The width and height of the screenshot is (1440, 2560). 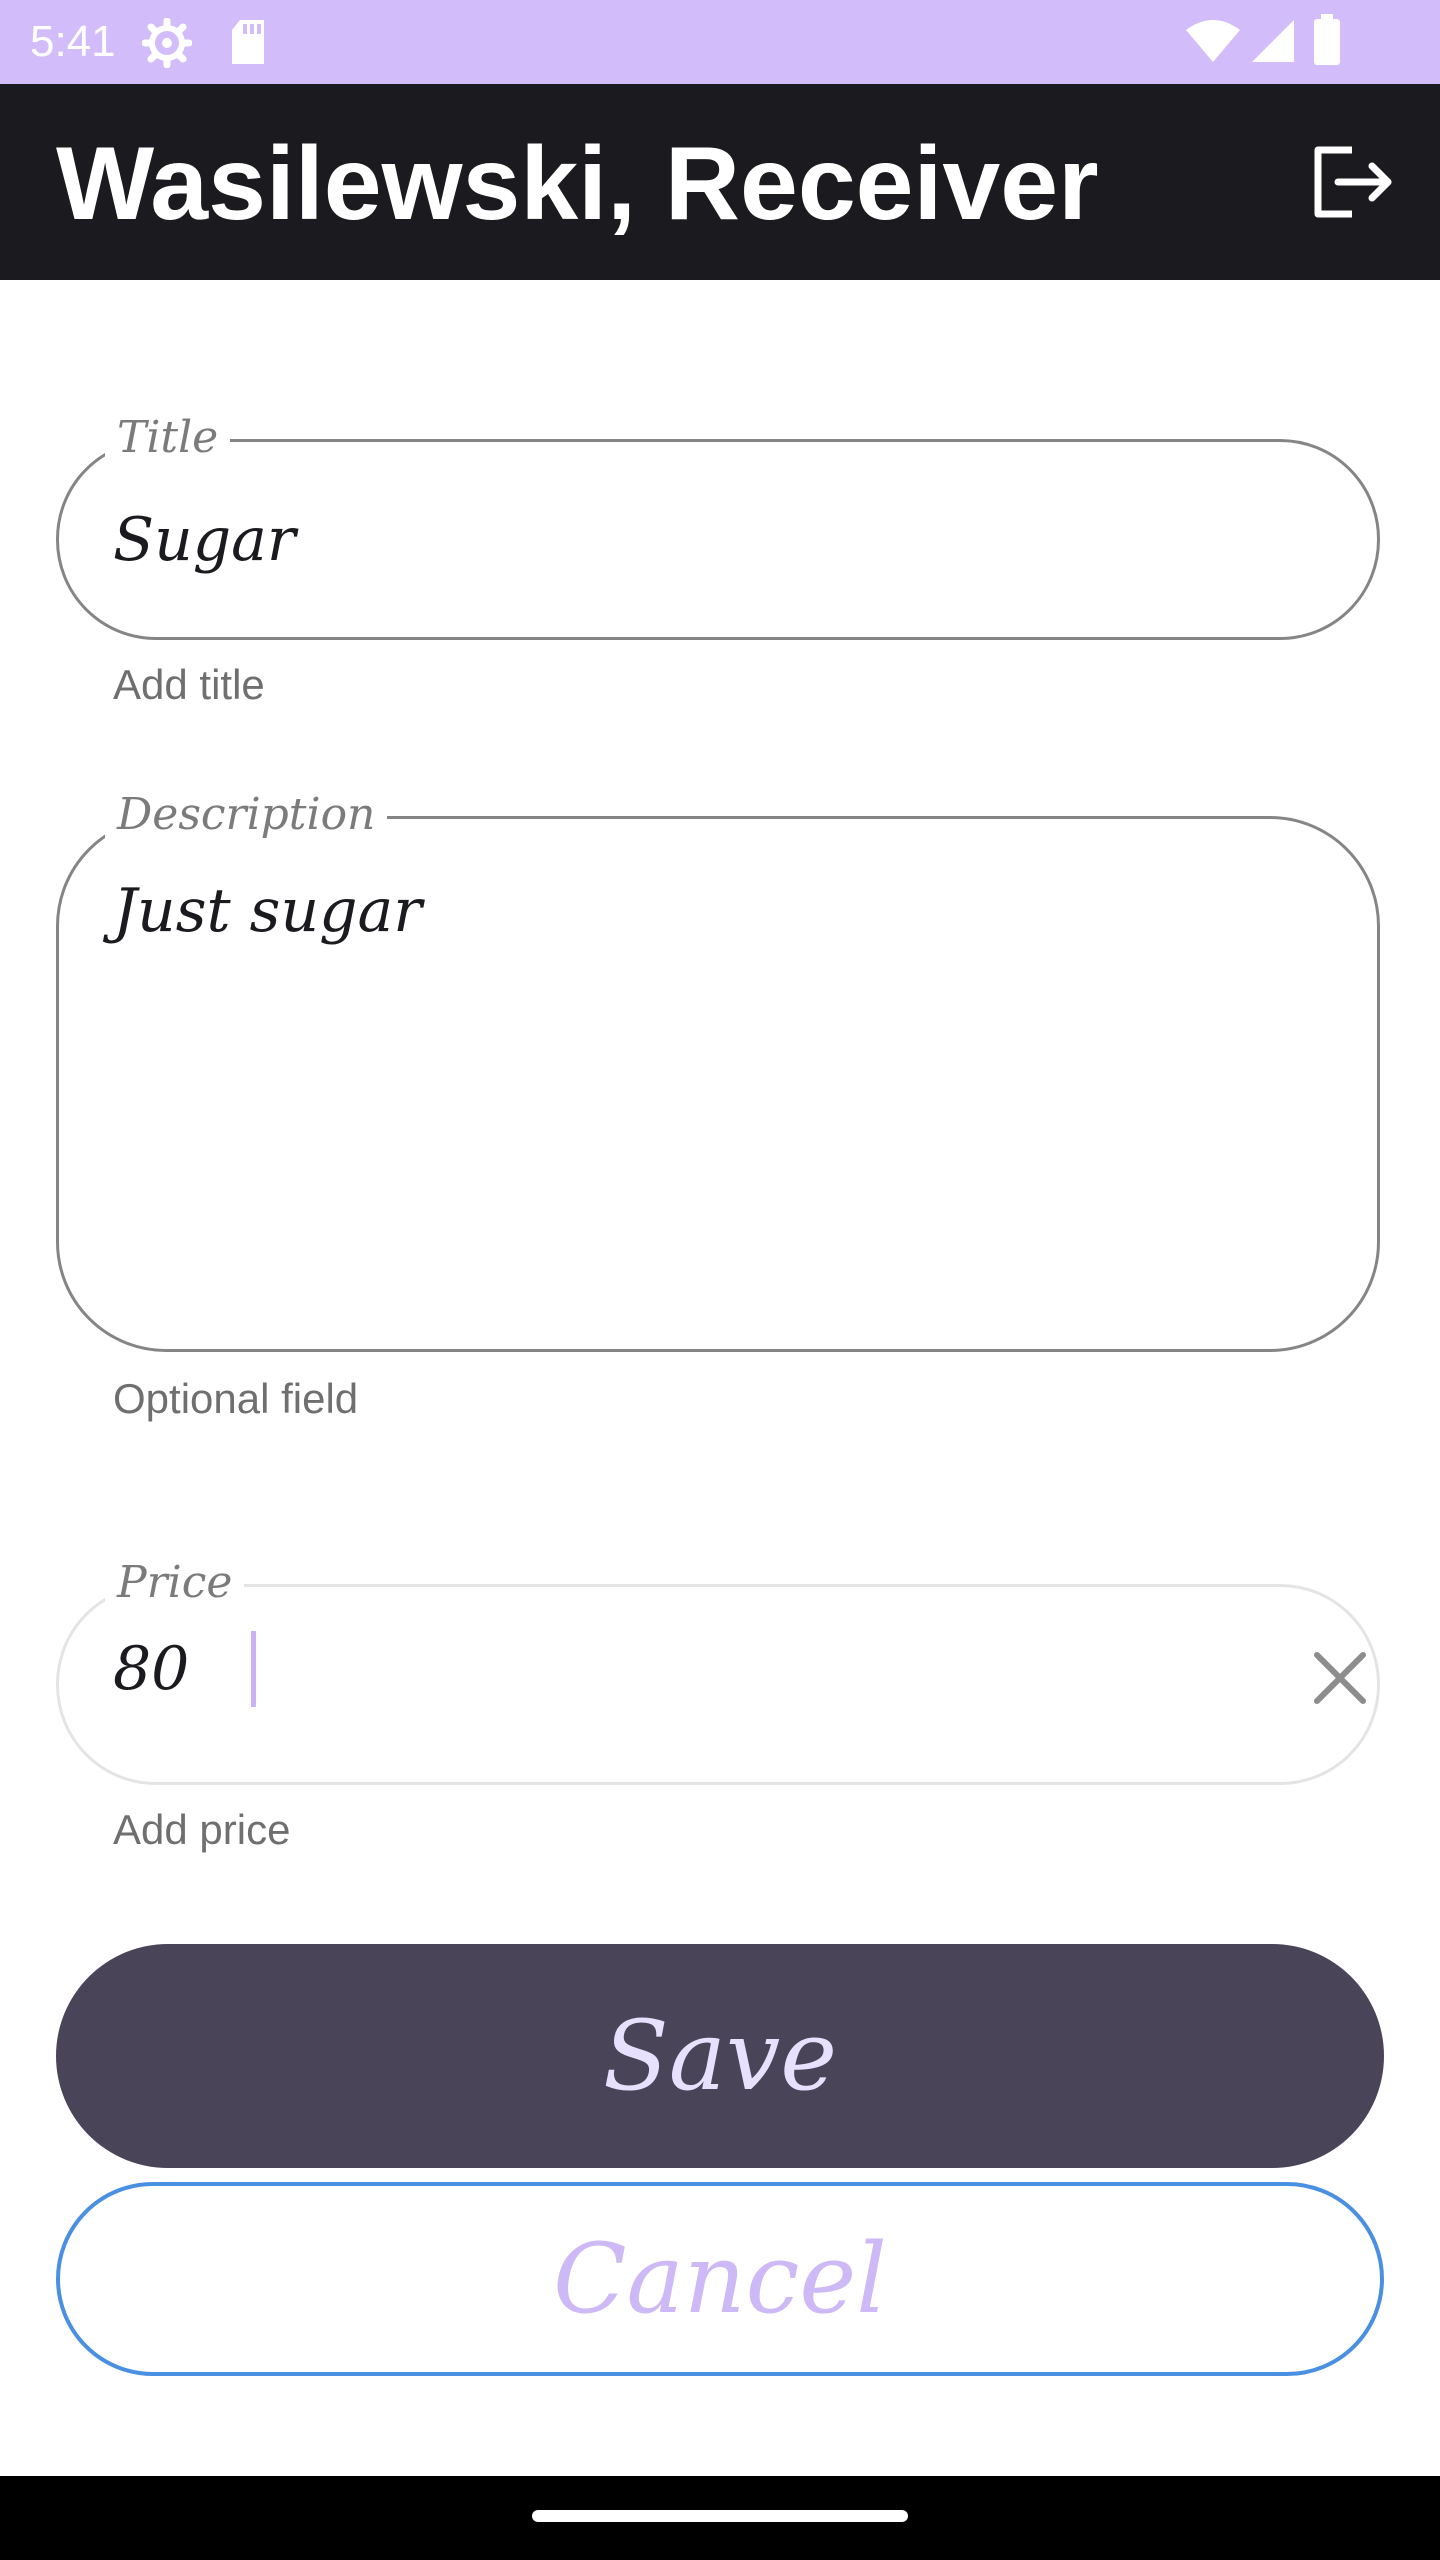 What do you see at coordinates (267, 911) in the screenshot?
I see `description-field-value: Just sugar` at bounding box center [267, 911].